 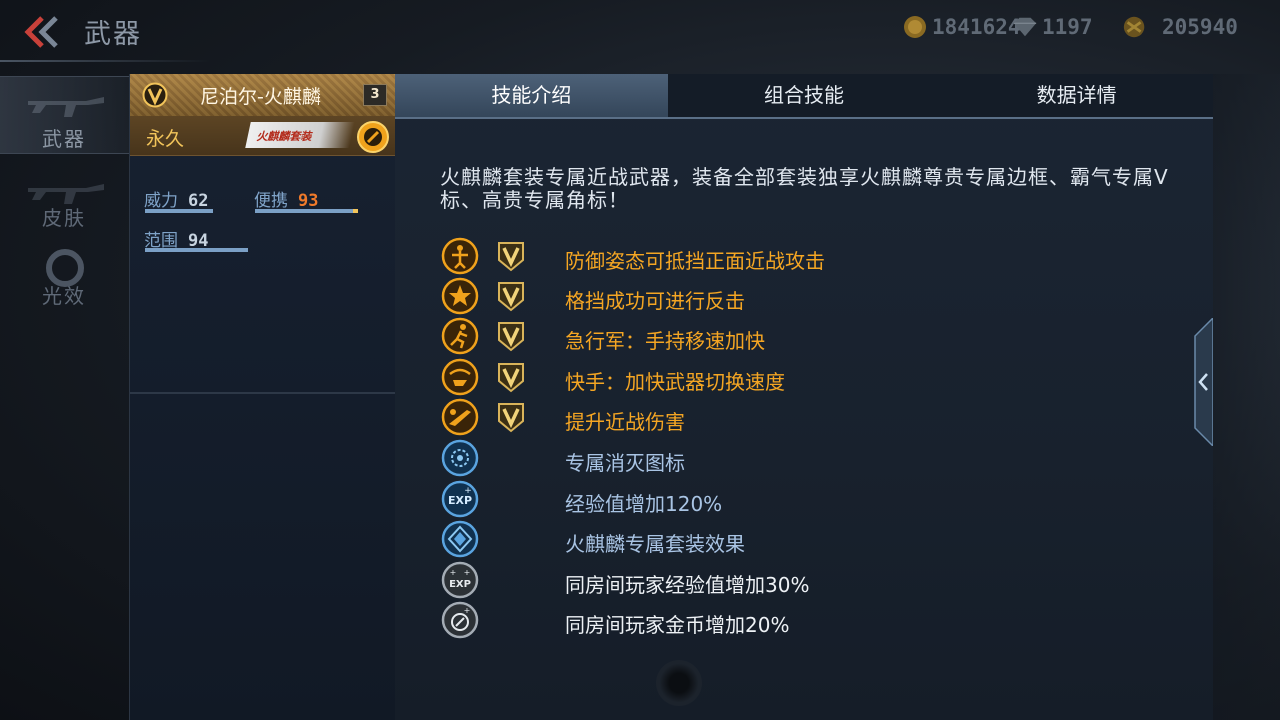 I want to click on stat-bar-bonus, so click(x=355, y=211).